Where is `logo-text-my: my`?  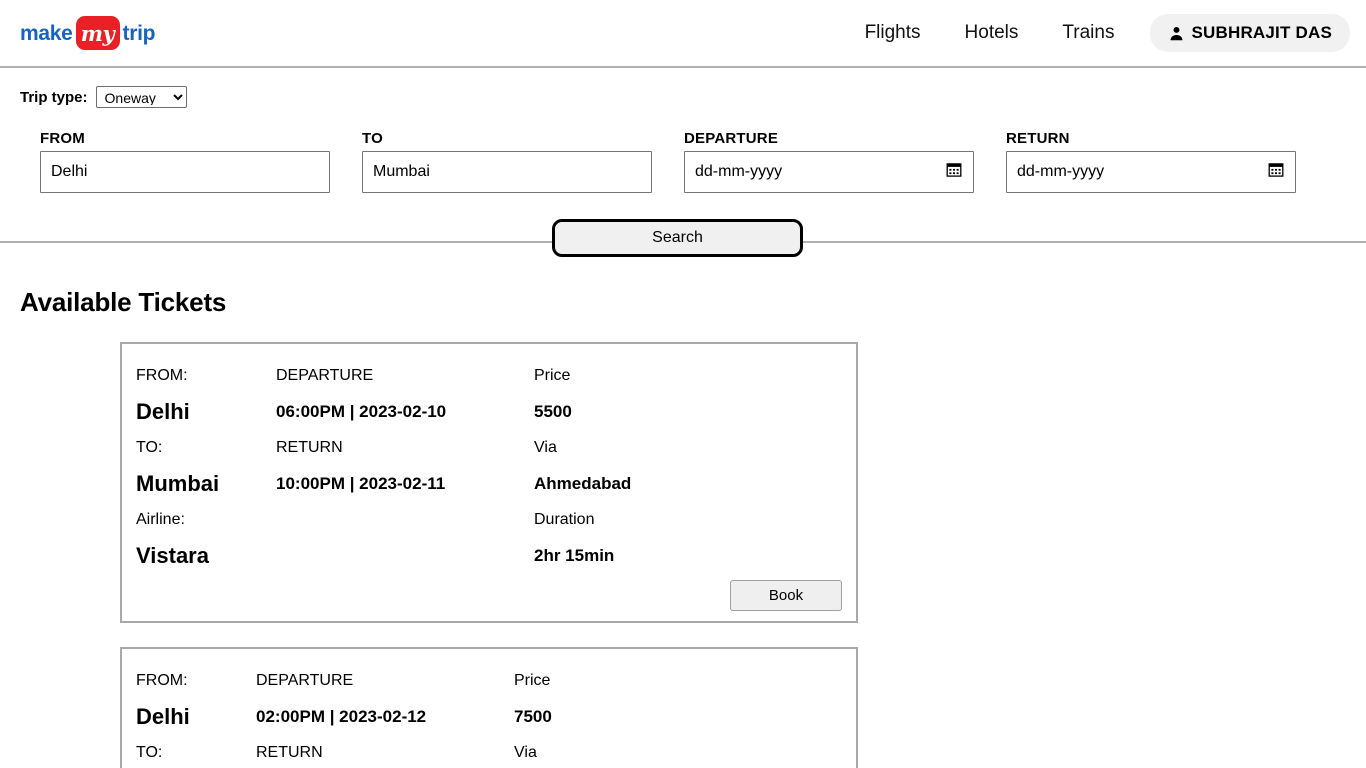 logo-text-my: my is located at coordinates (97, 33).